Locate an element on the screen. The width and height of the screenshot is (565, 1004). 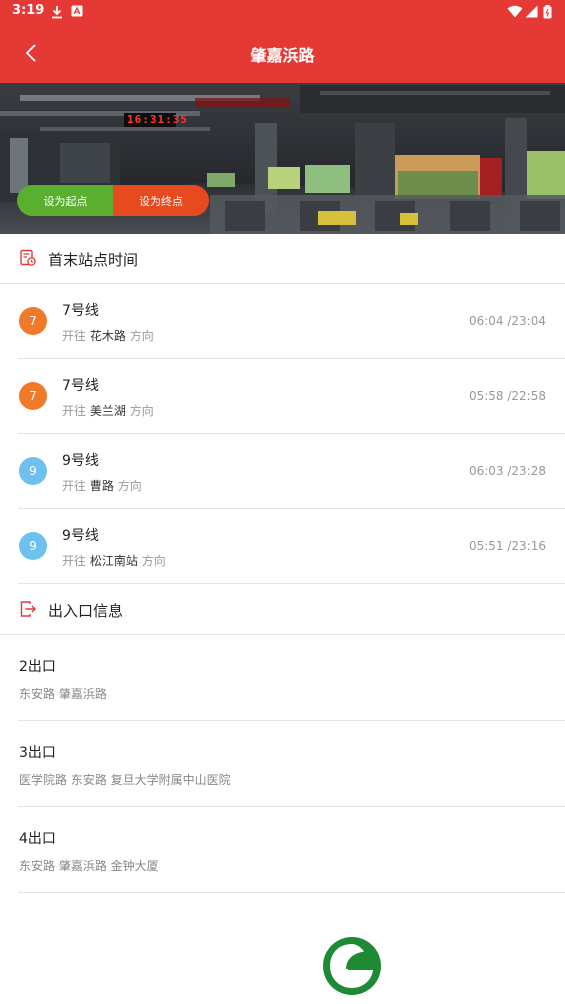
status-time: 3:19 is located at coordinates (28, 10).